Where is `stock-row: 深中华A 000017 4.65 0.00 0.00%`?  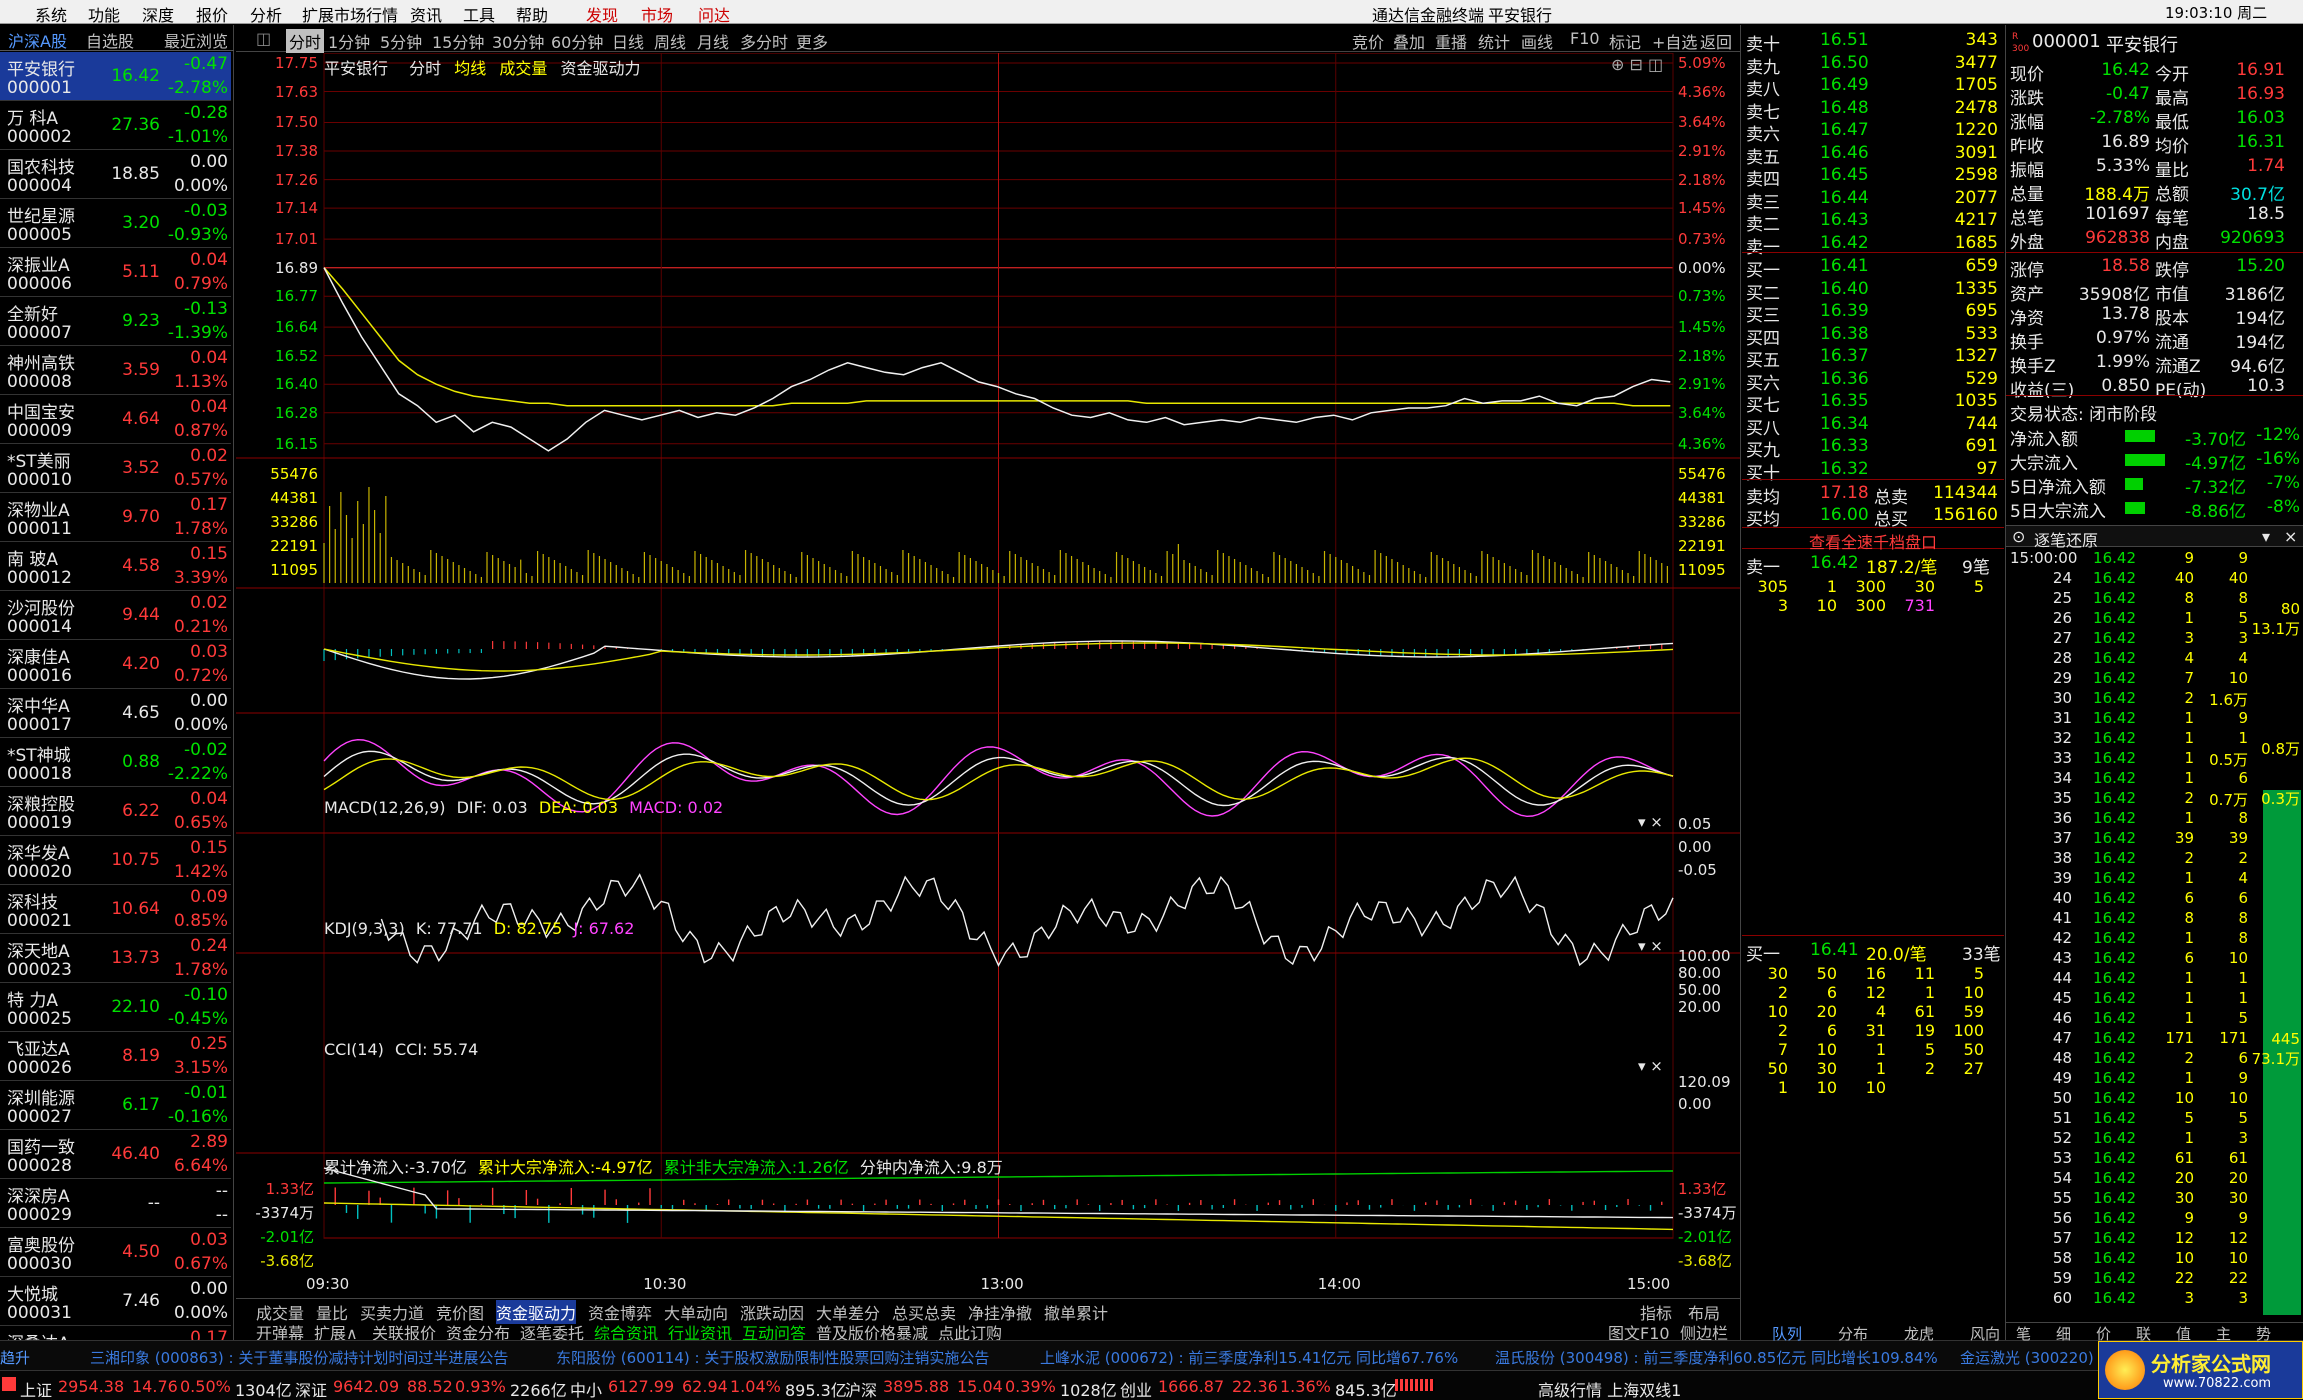 stock-row: 深中华A 000017 4.65 0.00 0.00% is located at coordinates (115, 713).